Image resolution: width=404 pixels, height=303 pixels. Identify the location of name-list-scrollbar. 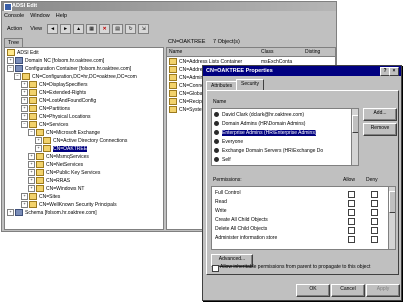
(354, 137).